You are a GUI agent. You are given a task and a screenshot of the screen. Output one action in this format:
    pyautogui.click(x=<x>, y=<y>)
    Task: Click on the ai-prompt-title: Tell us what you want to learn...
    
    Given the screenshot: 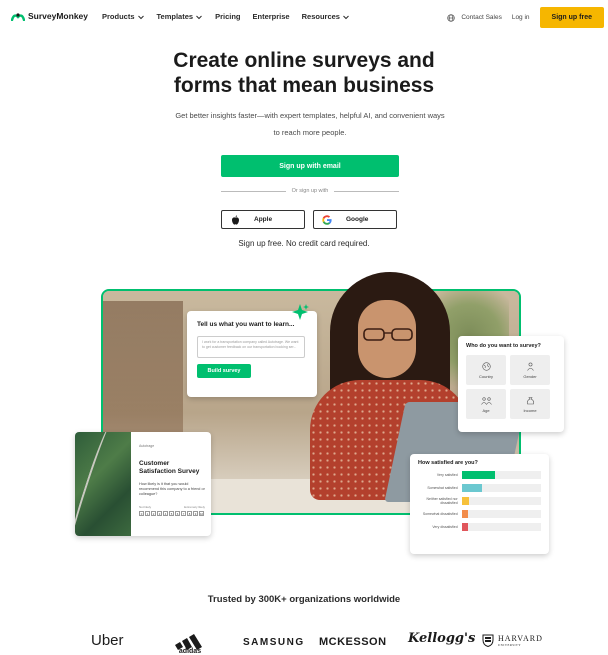 What is the action you would take?
    pyautogui.click(x=246, y=324)
    